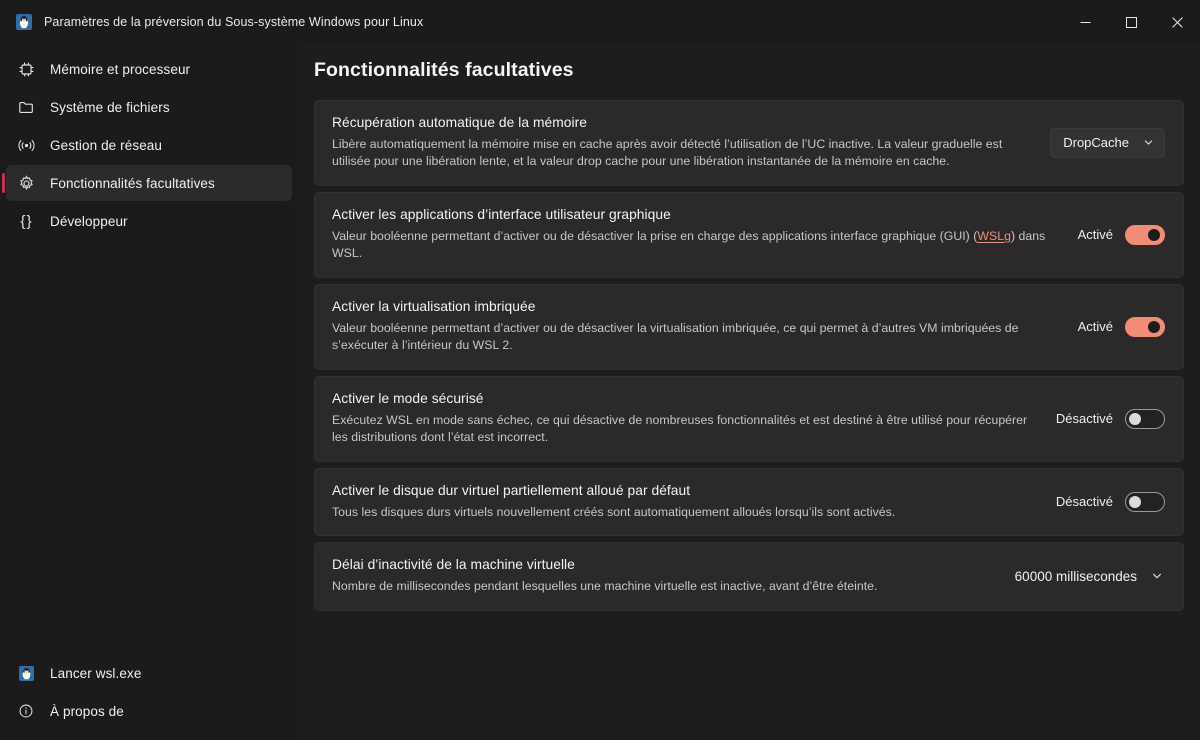 The height and width of the screenshot is (740, 1200). I want to click on maximize-button, so click(1131, 22).